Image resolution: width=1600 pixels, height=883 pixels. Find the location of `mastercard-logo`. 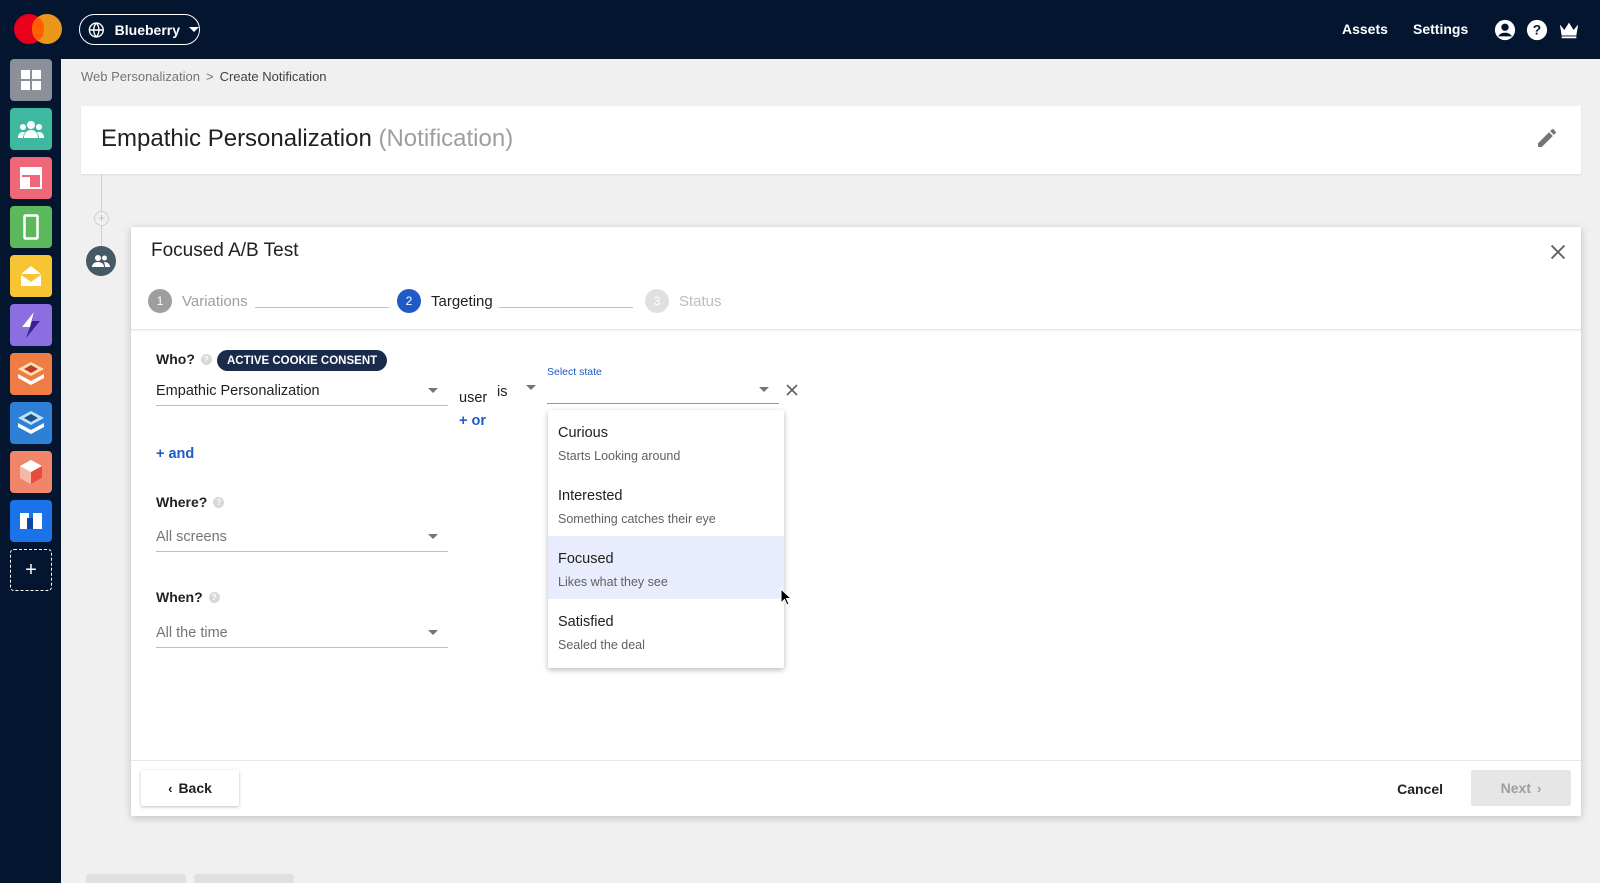

mastercard-logo is located at coordinates (39, 29).